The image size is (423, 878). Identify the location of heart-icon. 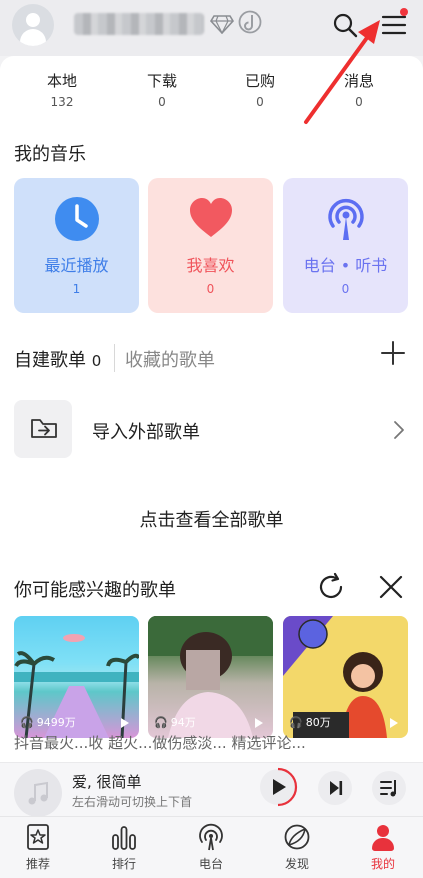
(211, 217).